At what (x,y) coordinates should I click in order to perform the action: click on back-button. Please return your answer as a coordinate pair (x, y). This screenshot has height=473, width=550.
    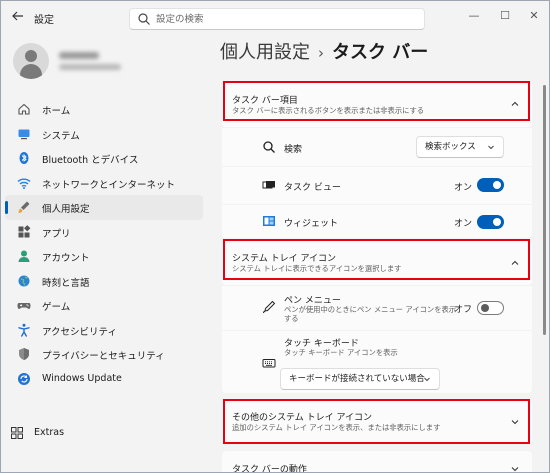
    Looking at the image, I should click on (18, 18).